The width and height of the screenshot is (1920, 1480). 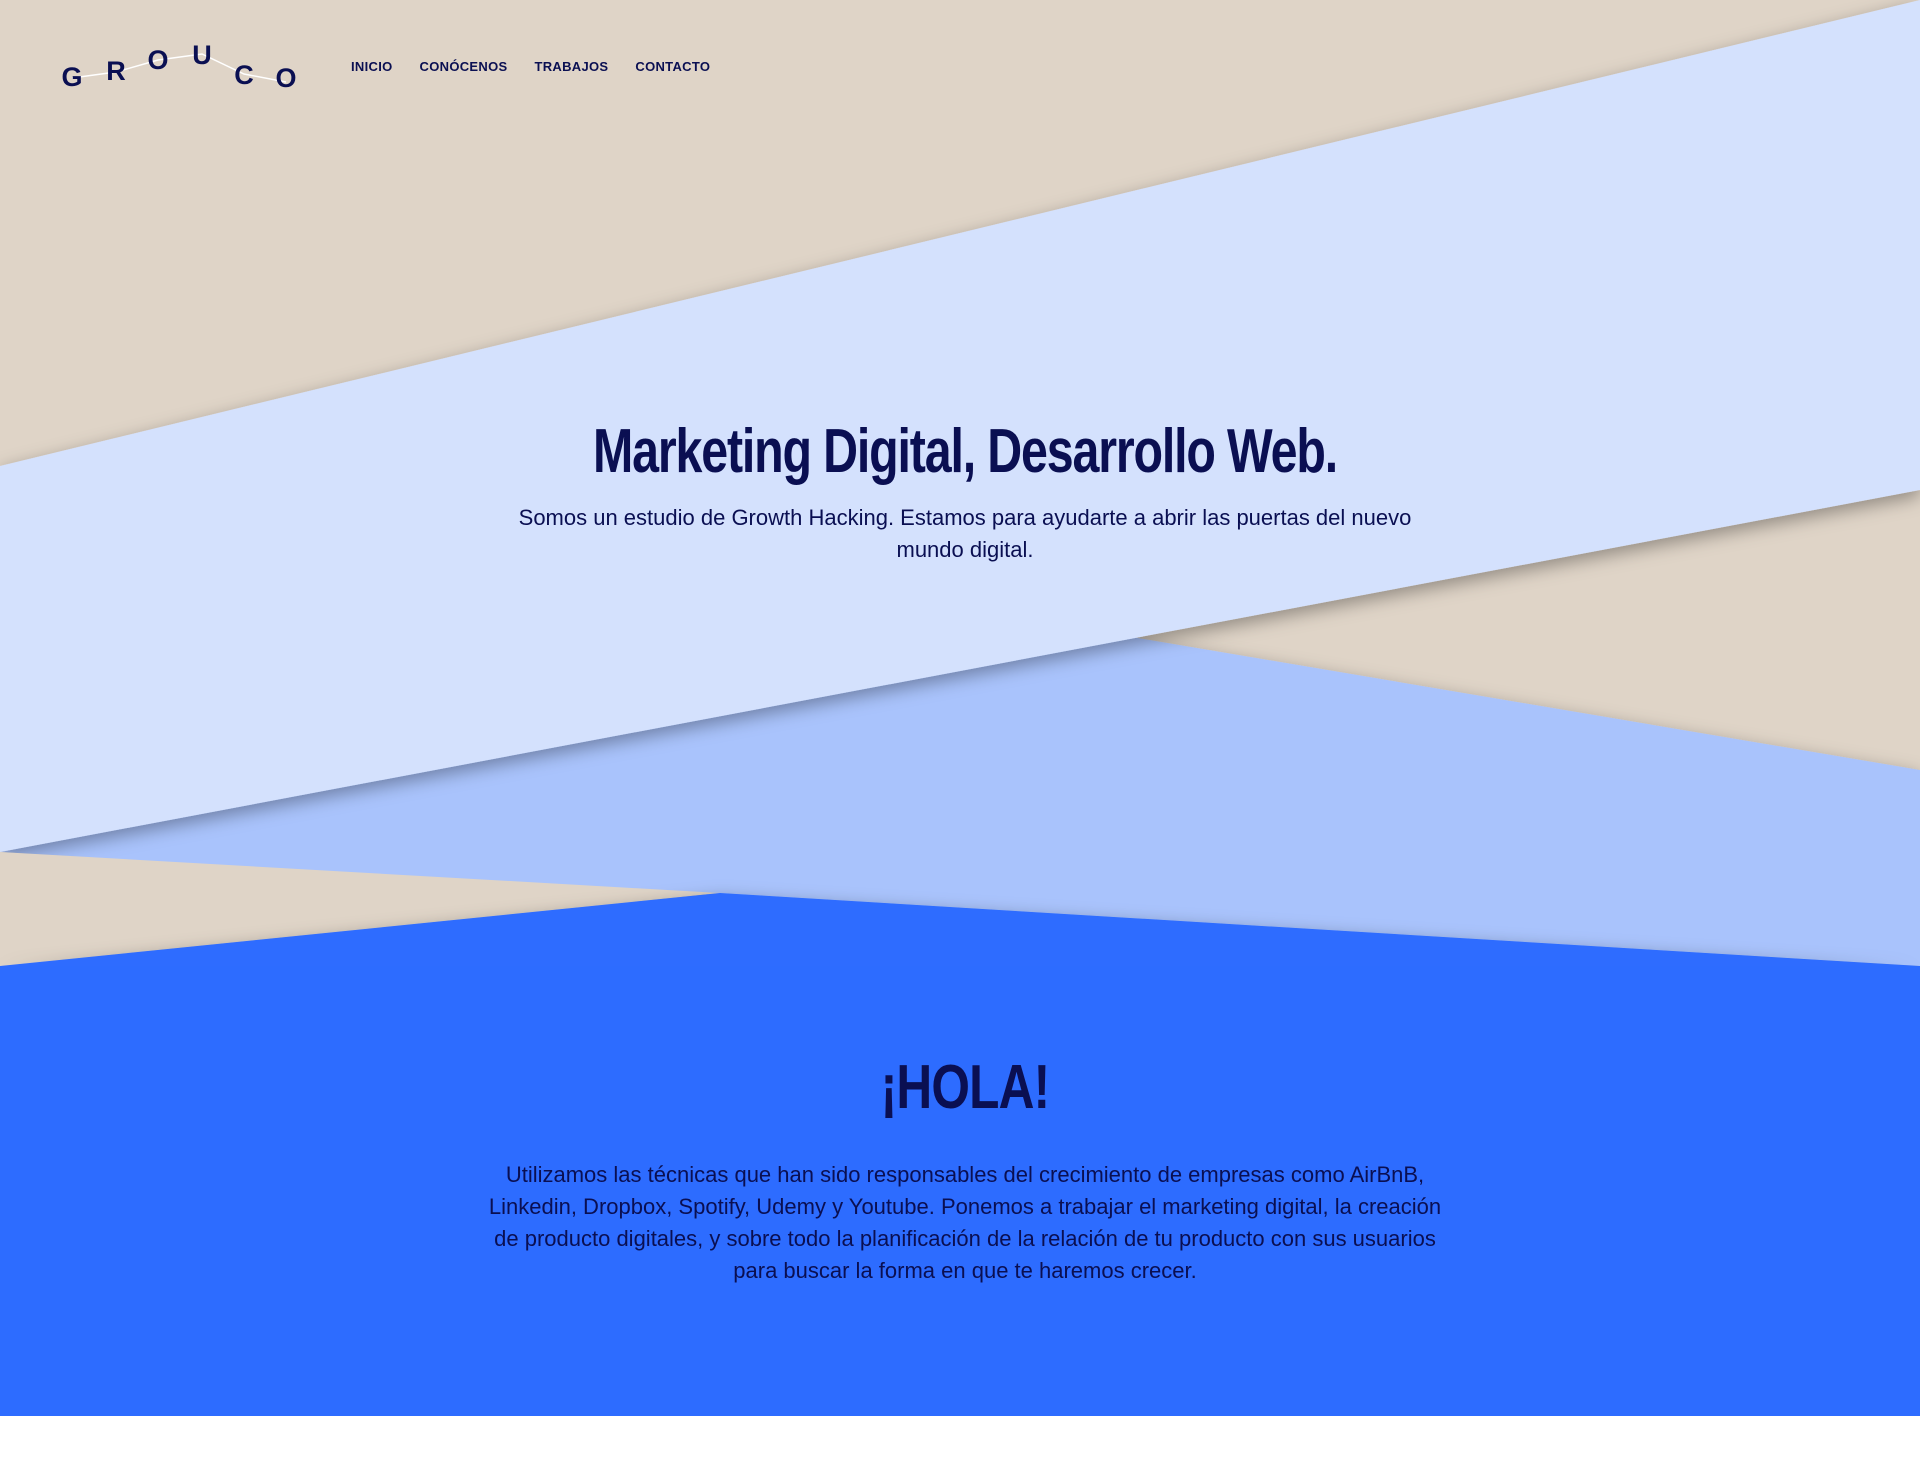 I want to click on logo-letter: U, so click(x=202, y=55).